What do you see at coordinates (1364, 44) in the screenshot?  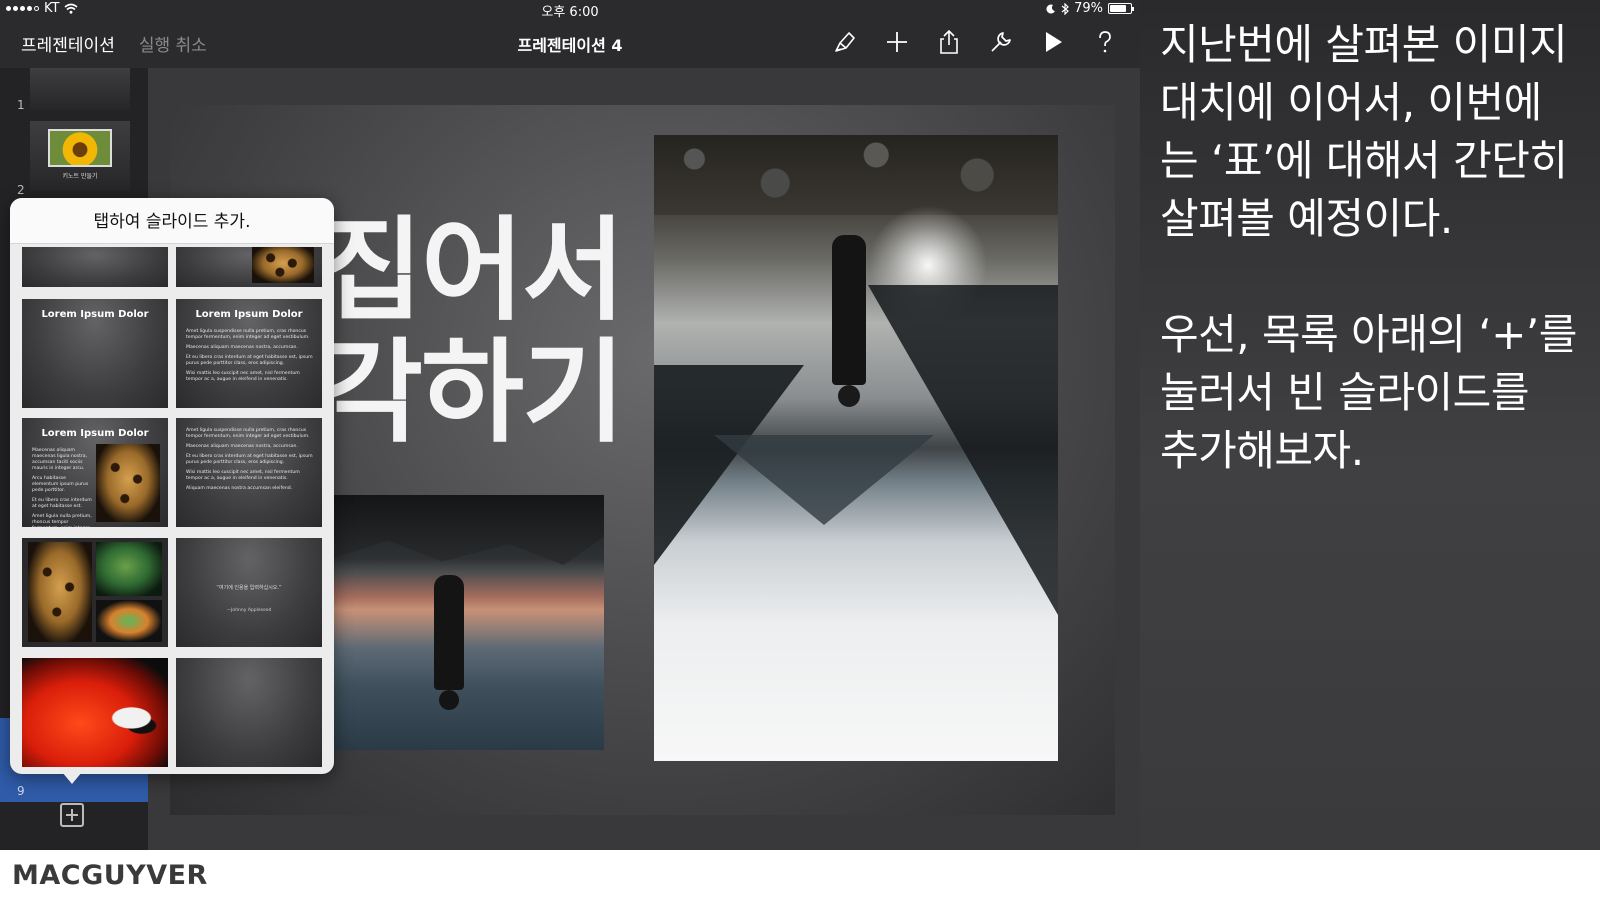 I see `caption-line: 지난번에 살펴본 이미지` at bounding box center [1364, 44].